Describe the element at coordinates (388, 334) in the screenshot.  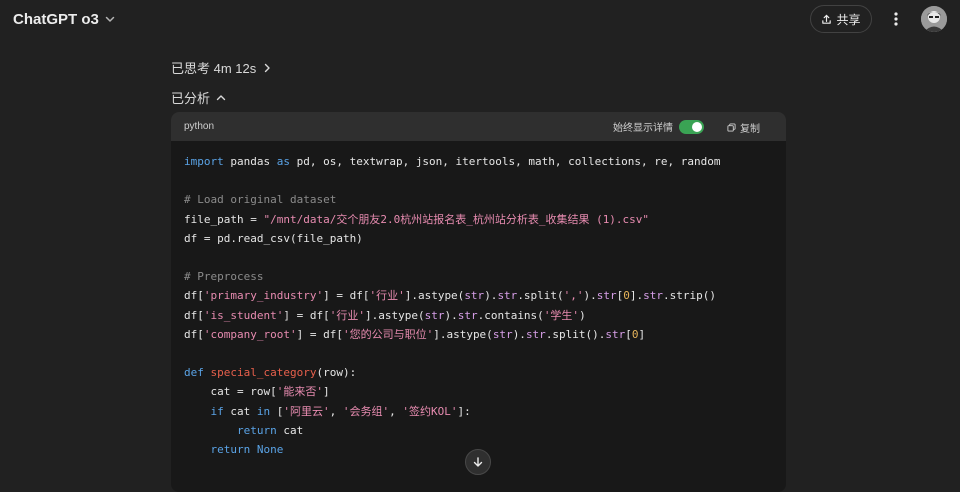
I see `code-token: '您的公司与职位'` at that location.